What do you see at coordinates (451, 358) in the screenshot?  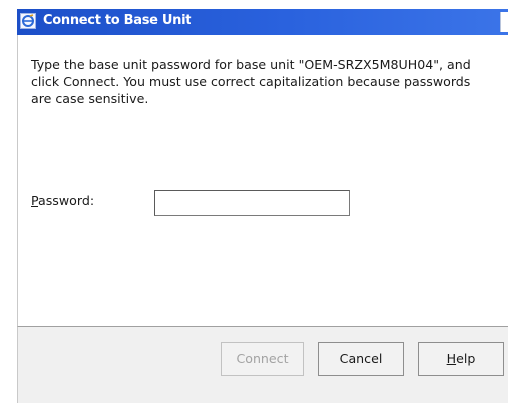 I see `help-label-accelerator: H` at bounding box center [451, 358].